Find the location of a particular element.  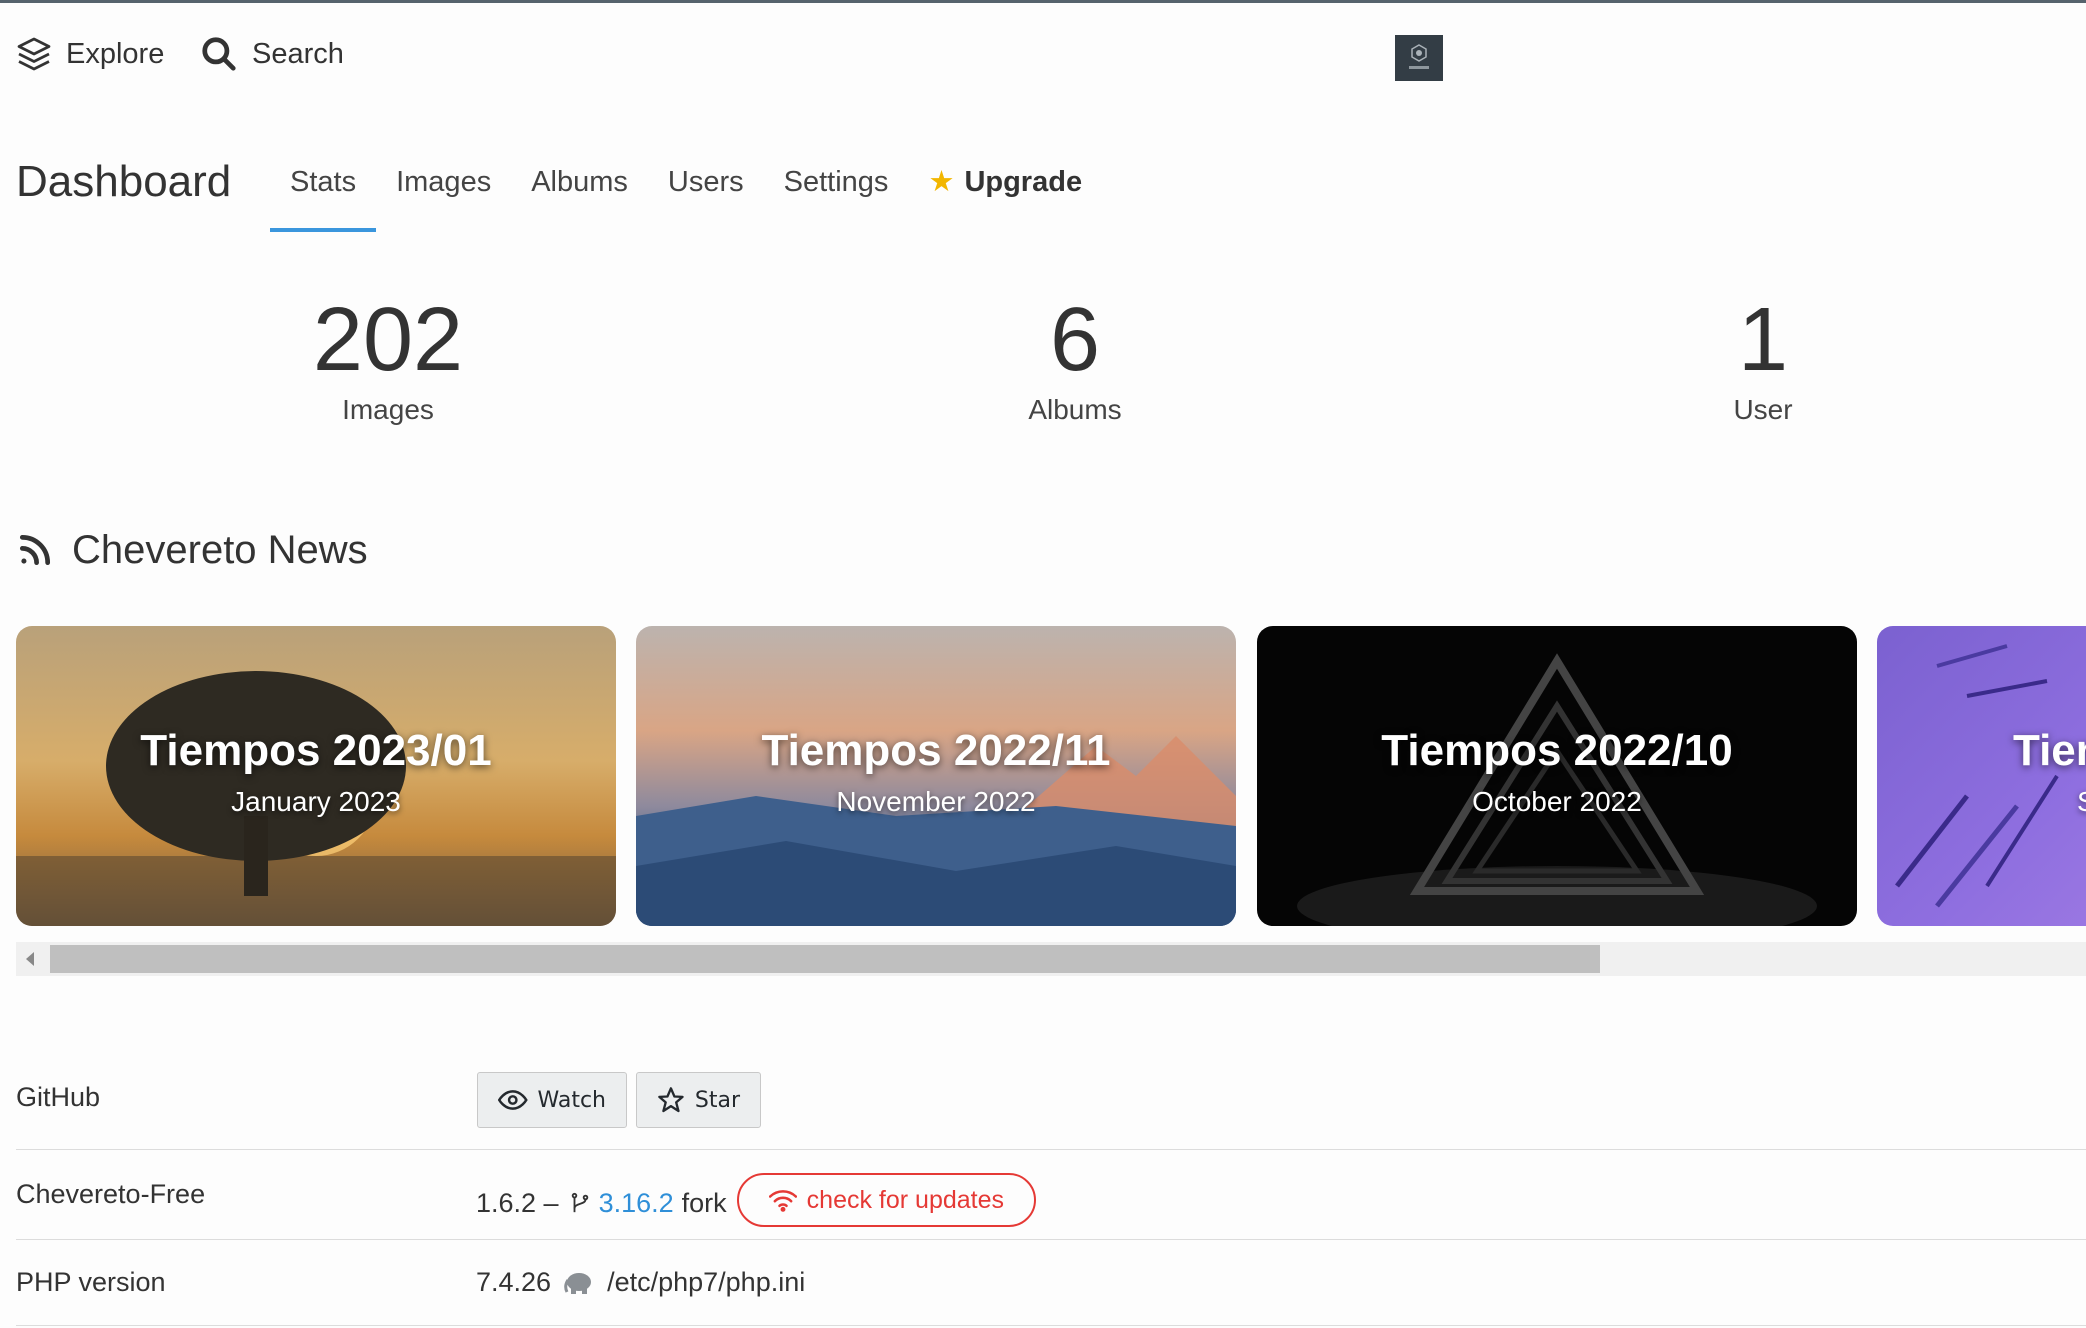

news-scrollbar is located at coordinates (1051, 959).